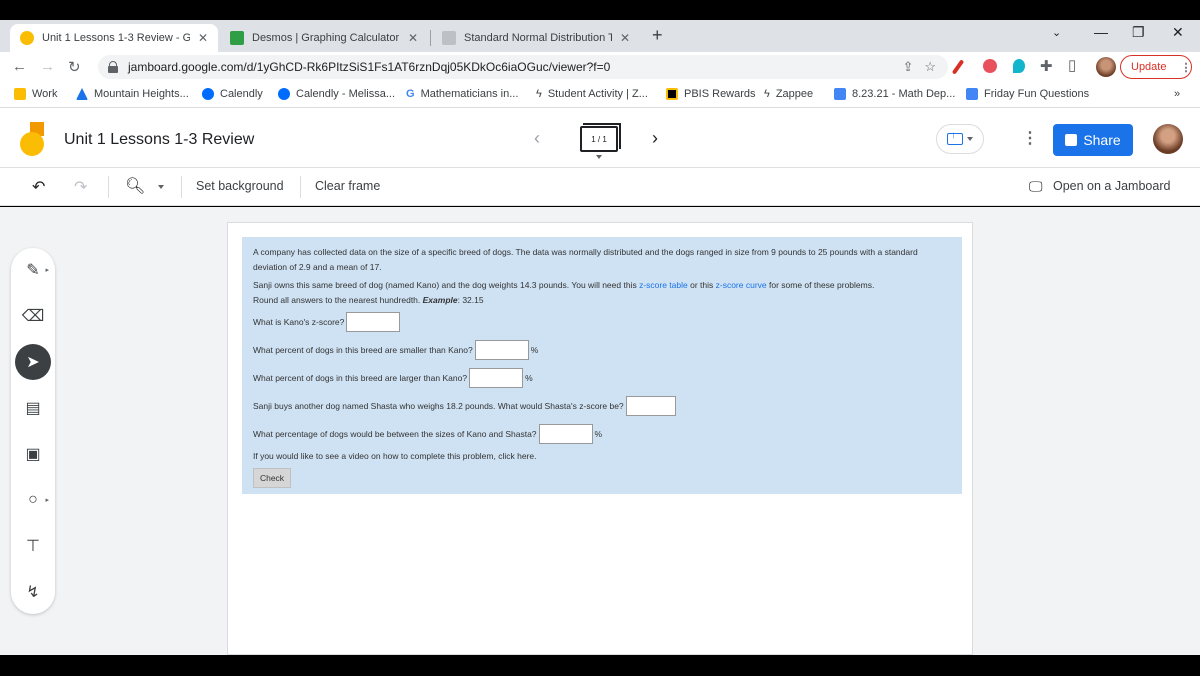 Image resolution: width=1200 pixels, height=676 pixels. What do you see at coordinates (161, 187) in the screenshot?
I see `zoom-chevron-down-icon` at bounding box center [161, 187].